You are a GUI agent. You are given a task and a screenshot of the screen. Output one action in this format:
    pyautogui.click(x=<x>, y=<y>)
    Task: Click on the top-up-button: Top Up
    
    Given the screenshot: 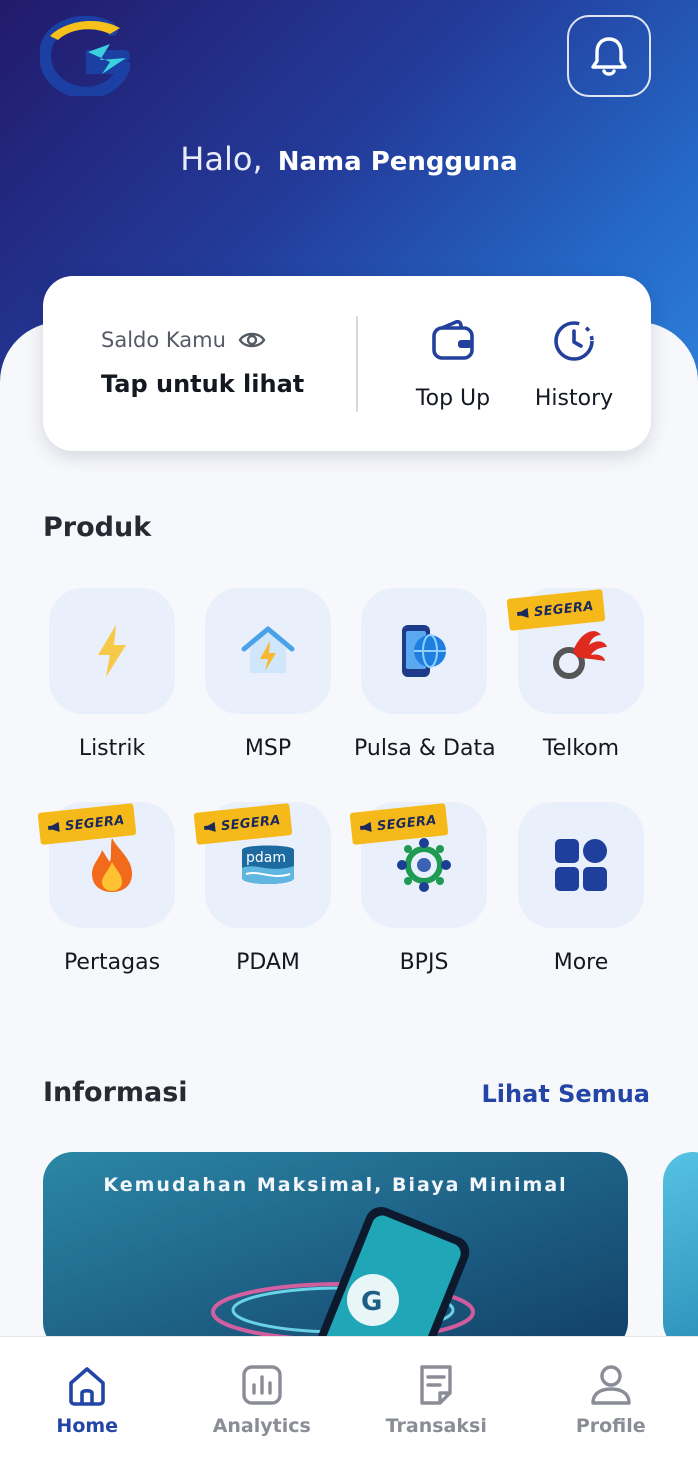 What is the action you would take?
    pyautogui.click(x=453, y=363)
    